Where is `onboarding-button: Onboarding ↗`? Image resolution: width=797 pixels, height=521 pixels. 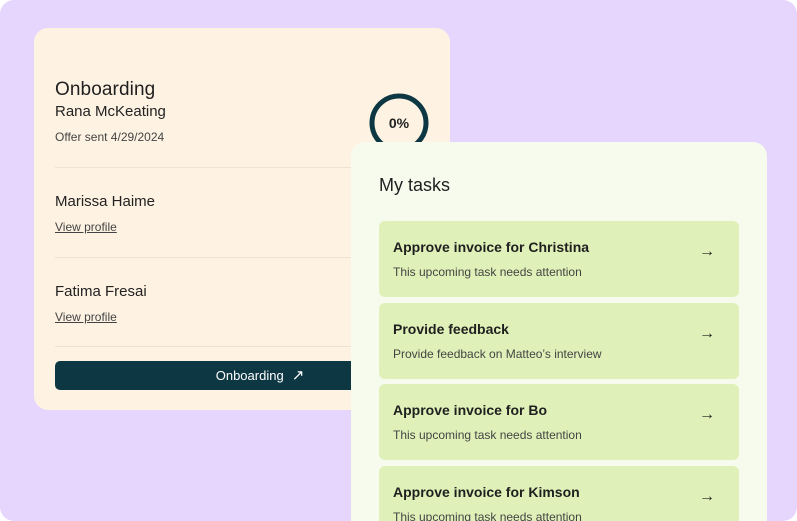
onboarding-button: Onboarding ↗ is located at coordinates (220, 375).